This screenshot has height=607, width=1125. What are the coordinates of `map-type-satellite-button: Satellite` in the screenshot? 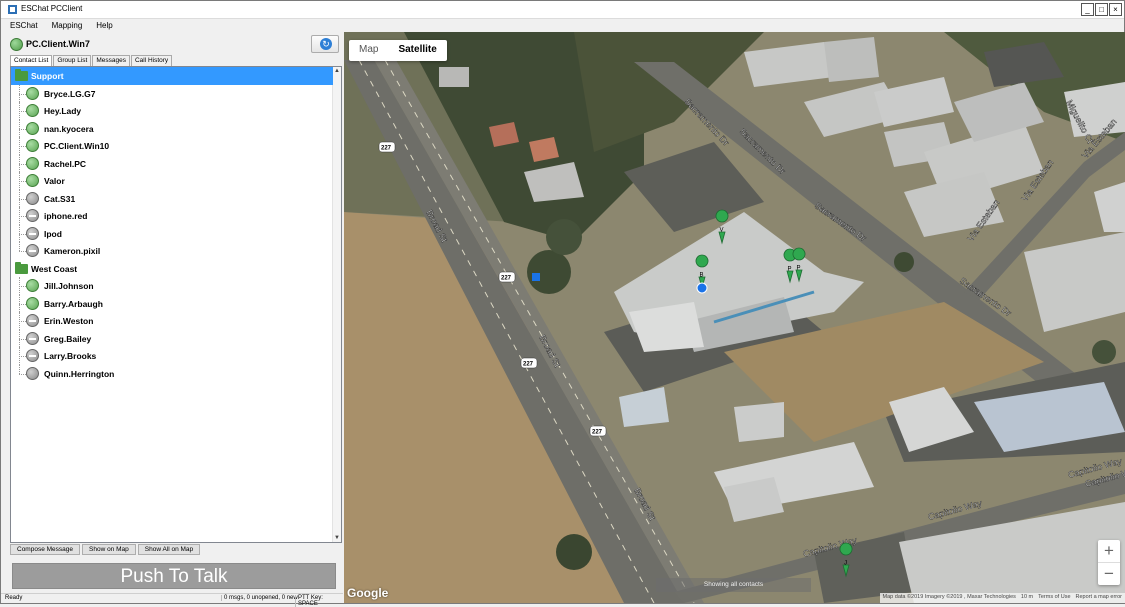 It's located at (417, 50).